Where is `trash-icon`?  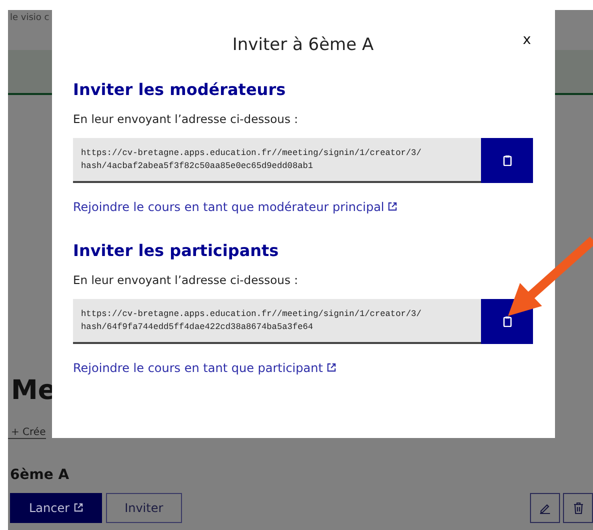
trash-icon is located at coordinates (578, 508).